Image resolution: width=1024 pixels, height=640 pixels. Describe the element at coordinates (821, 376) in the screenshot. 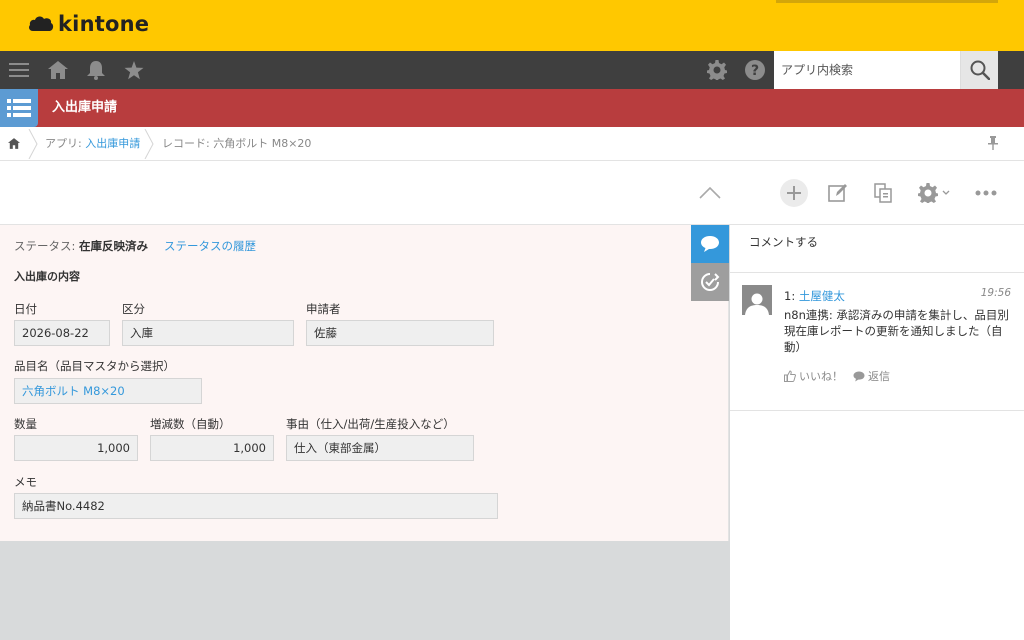

I see `like-label: いいね！` at that location.